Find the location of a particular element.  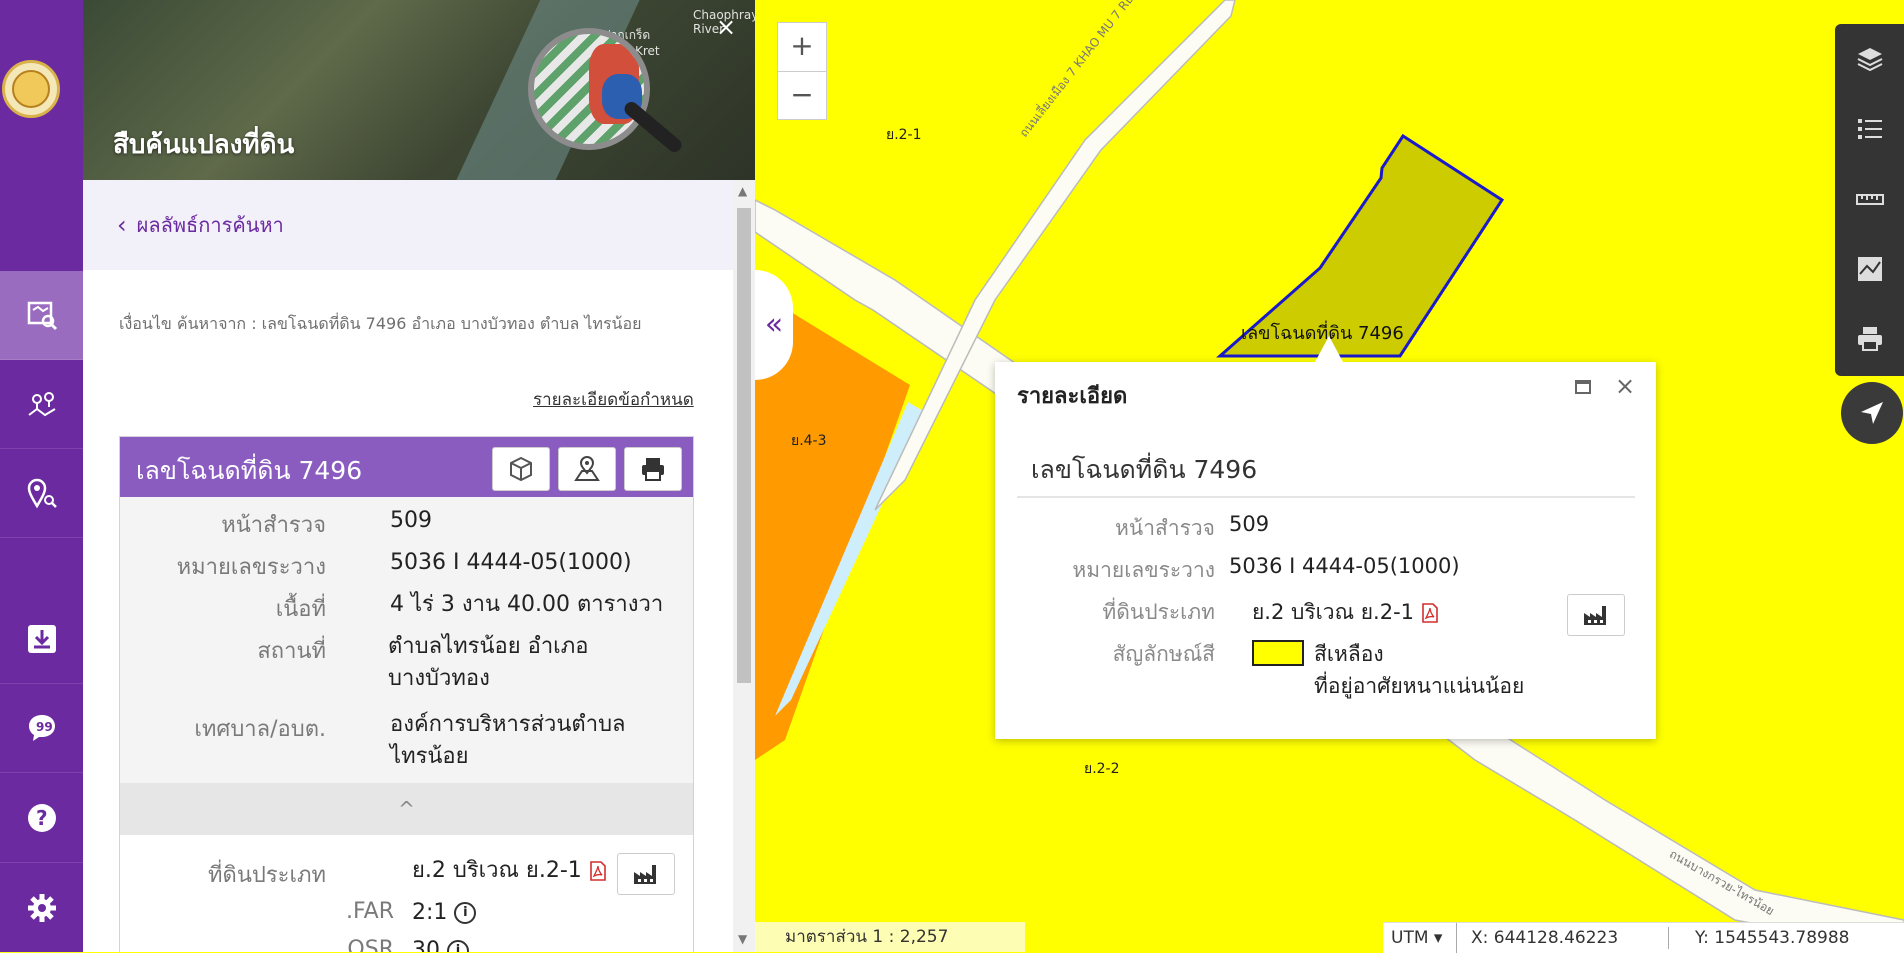

far-label: .FAR is located at coordinates (370, 911).